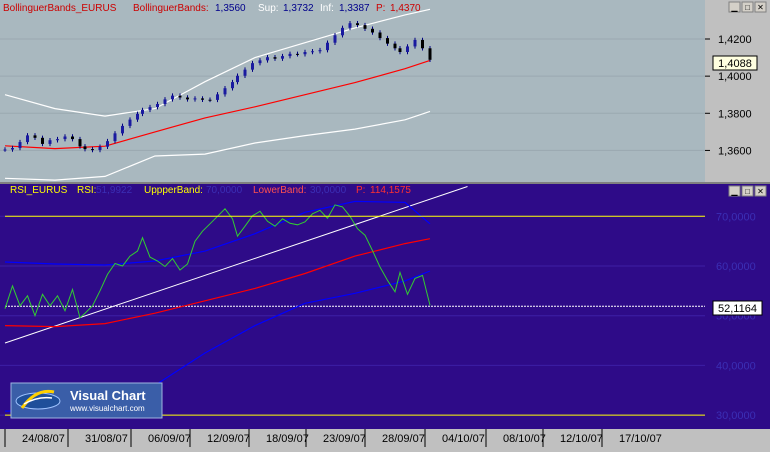 The height and width of the screenshot is (452, 770). Describe the element at coordinates (736, 366) in the screenshot. I see `rsi-tick-label: 40,0000` at that location.